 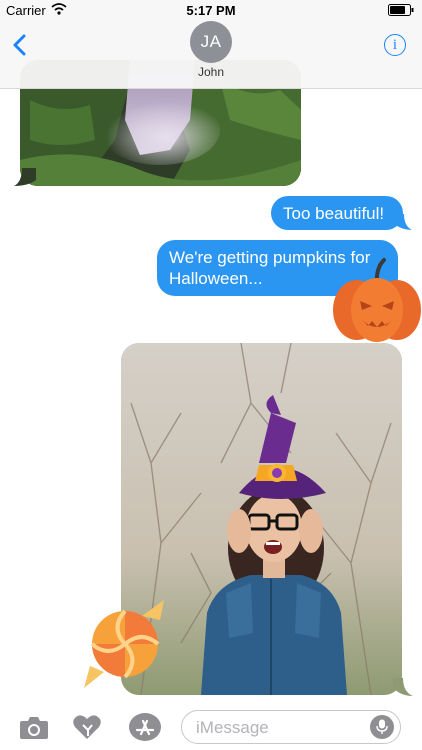 I want to click on avatar-initials: JA, so click(x=211, y=41).